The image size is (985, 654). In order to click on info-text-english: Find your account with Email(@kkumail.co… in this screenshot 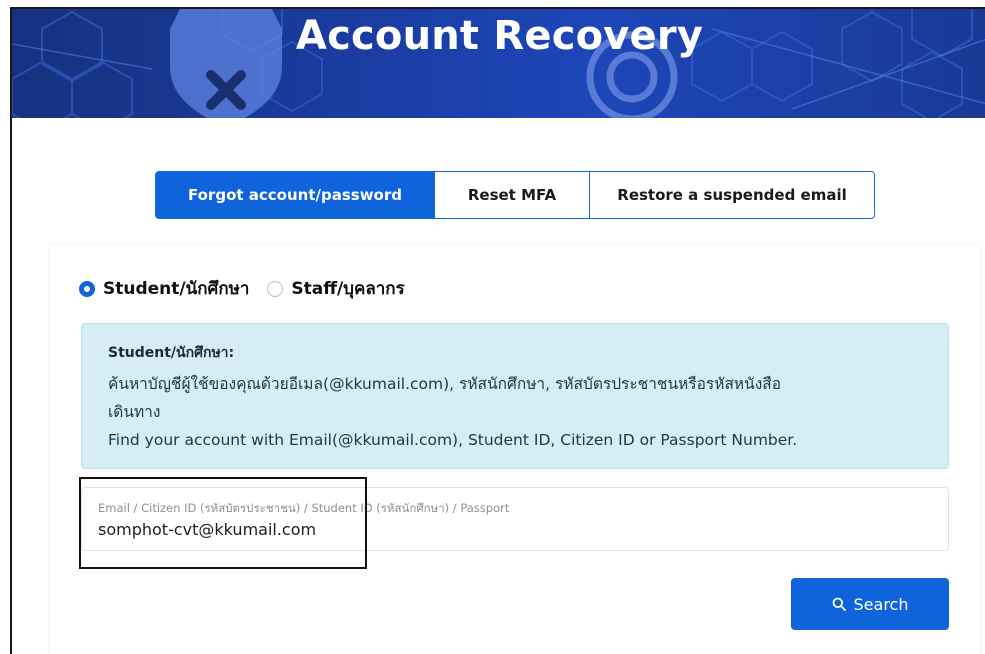, I will do `click(453, 440)`.